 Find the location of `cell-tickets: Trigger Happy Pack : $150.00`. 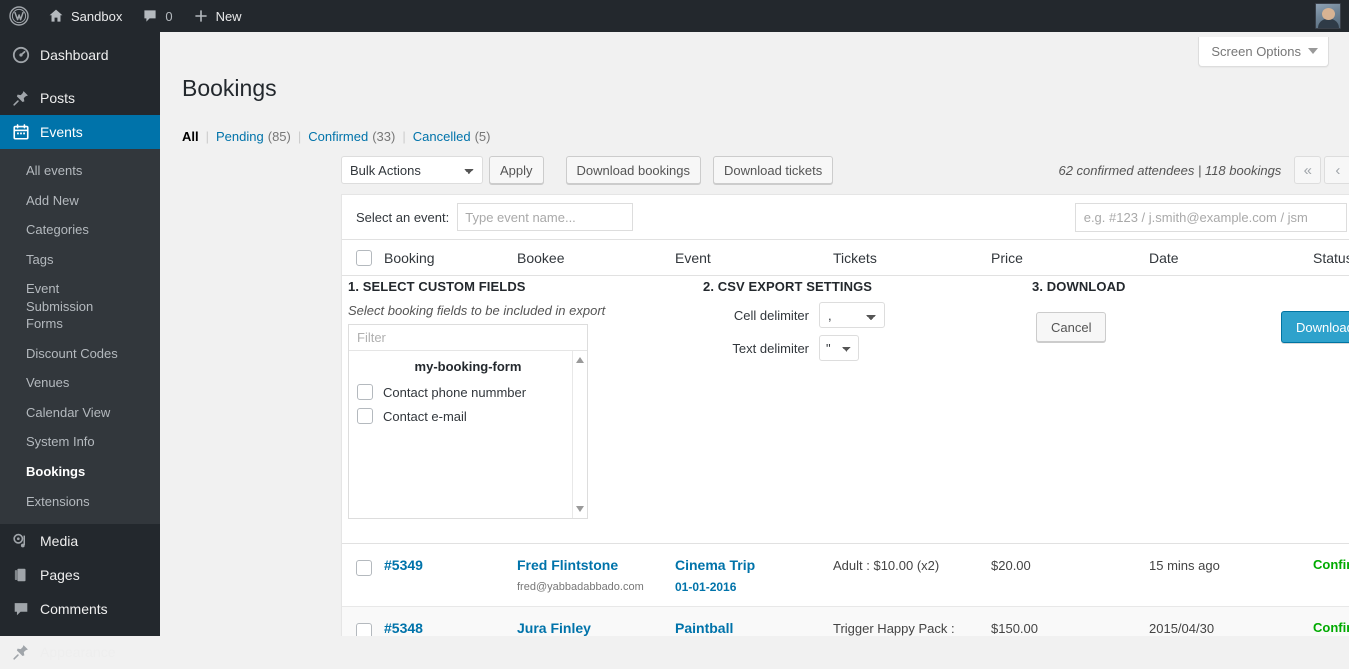

cell-tickets: Trigger Happy Pack : $150.00 is located at coordinates (894, 628).